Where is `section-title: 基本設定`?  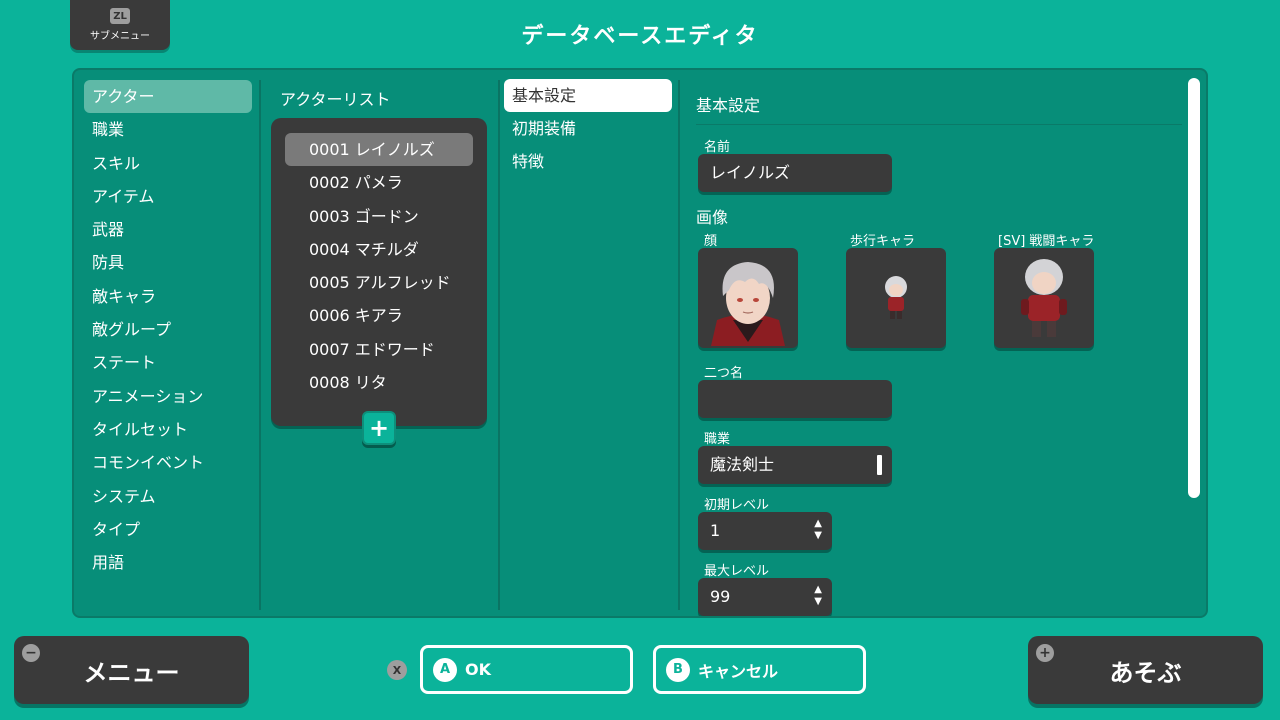
section-title: 基本設定 is located at coordinates (728, 105).